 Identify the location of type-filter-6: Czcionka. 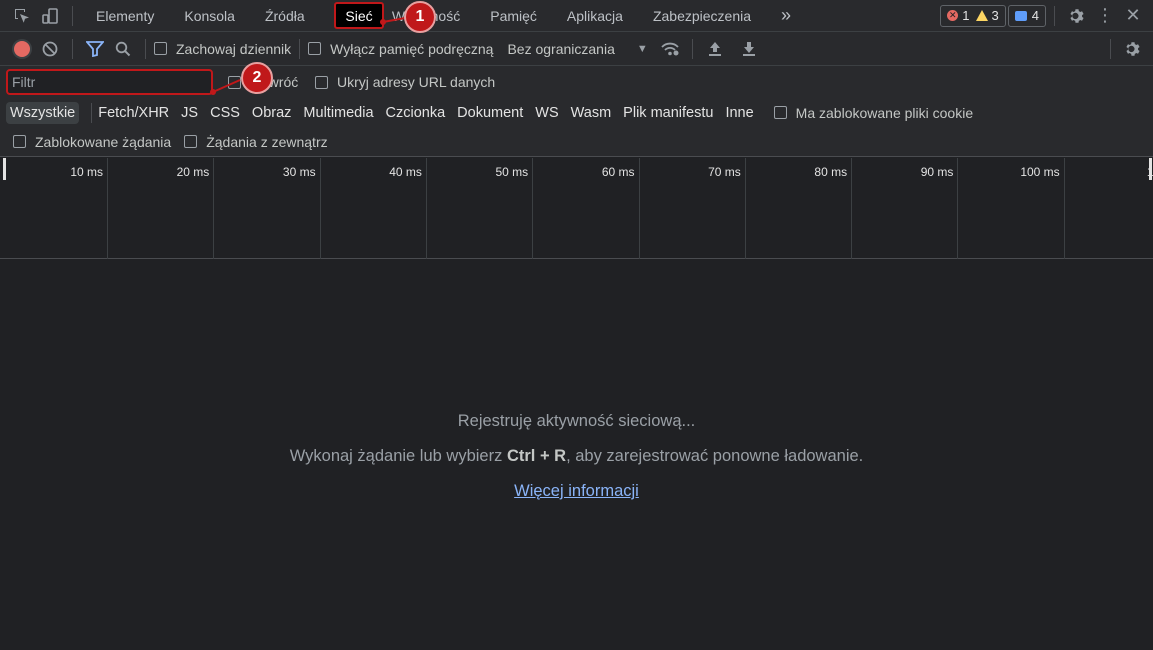
(416, 113).